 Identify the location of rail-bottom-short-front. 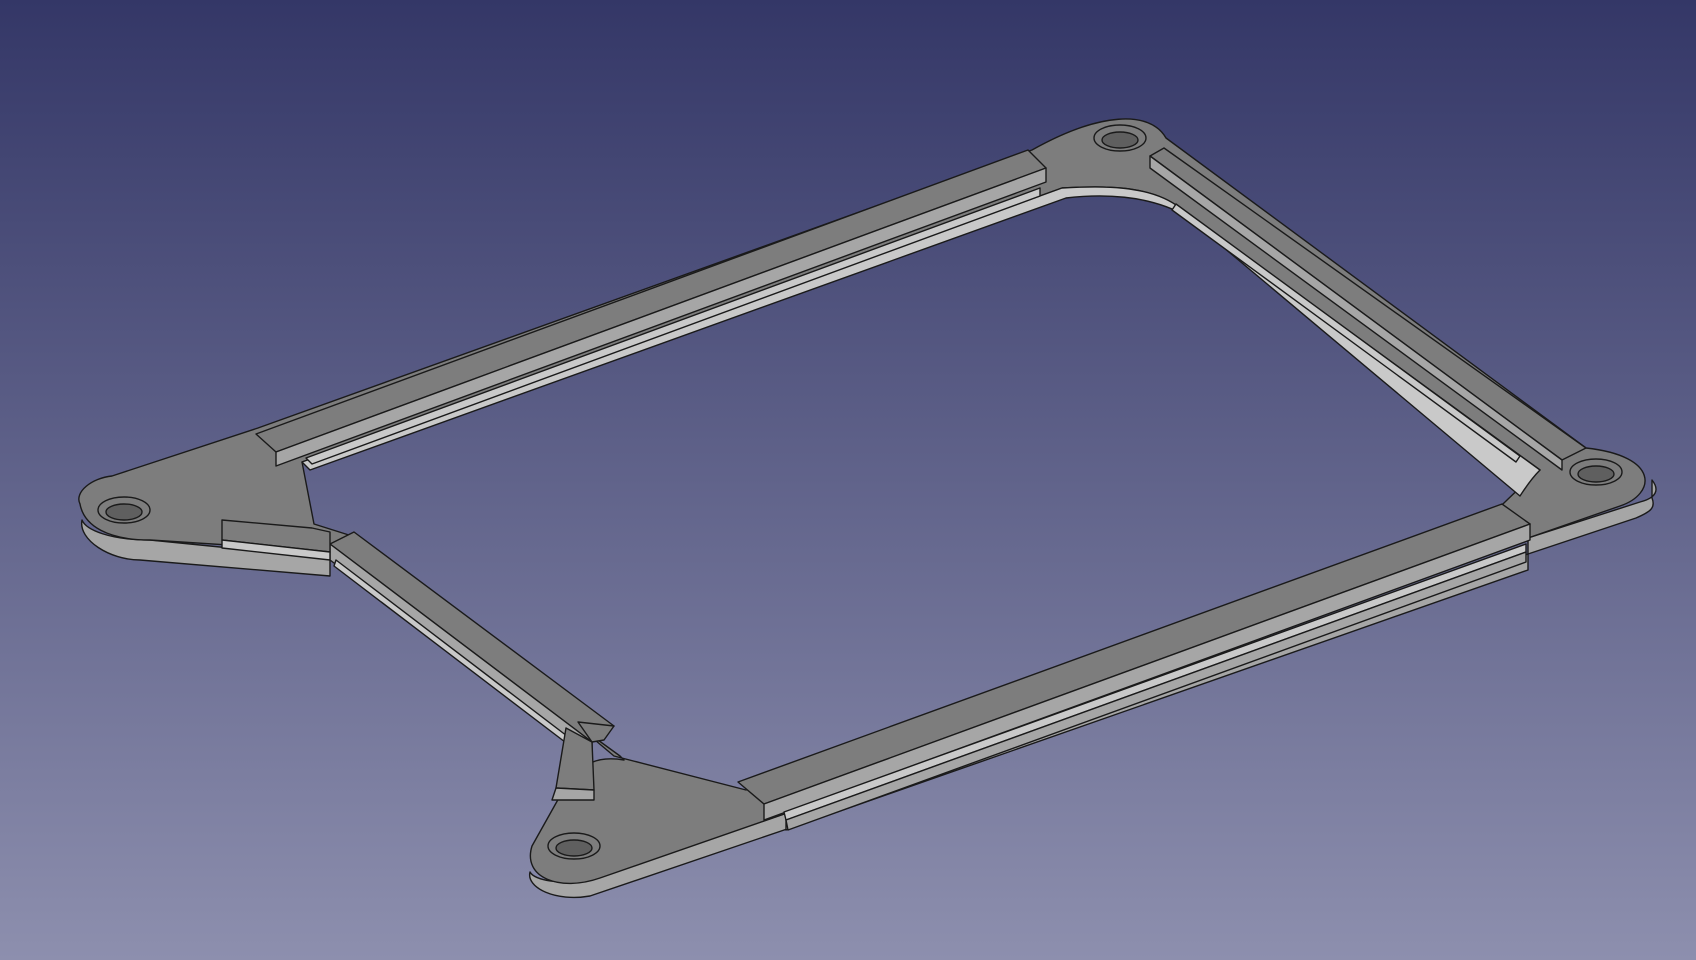
(573, 794).